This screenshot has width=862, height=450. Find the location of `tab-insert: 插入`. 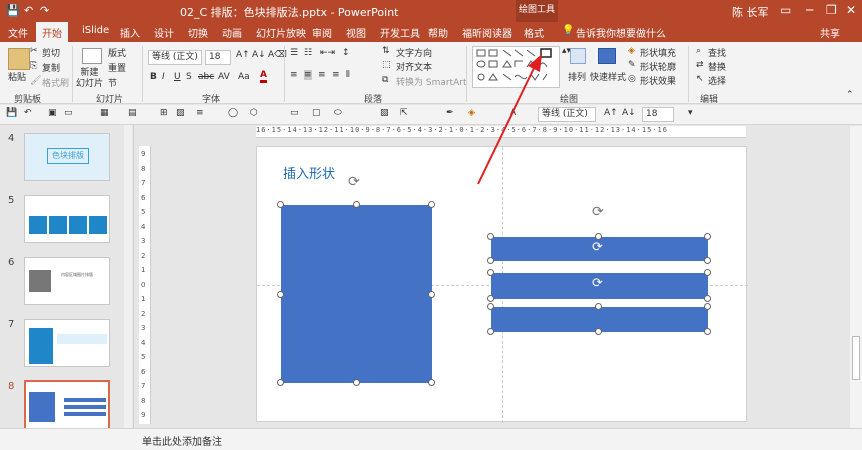

tab-insert: 插入 is located at coordinates (130, 32).